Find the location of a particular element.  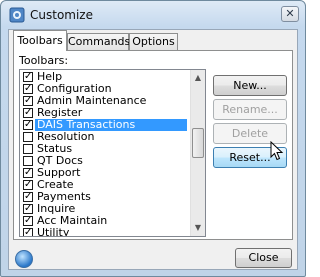

list-scrollbar: ▲ ▼ is located at coordinates (197, 153).